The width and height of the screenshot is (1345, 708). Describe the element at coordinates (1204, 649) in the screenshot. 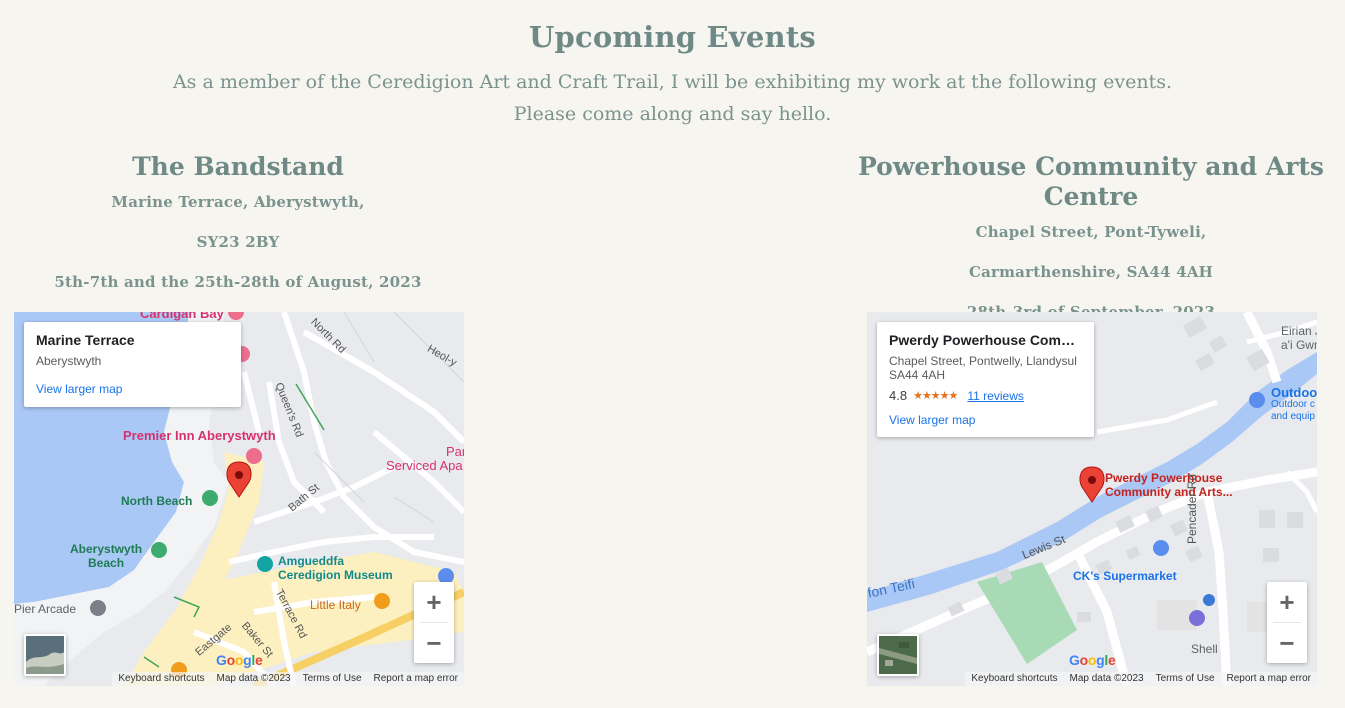

I see `map-label-shell: Shell` at that location.